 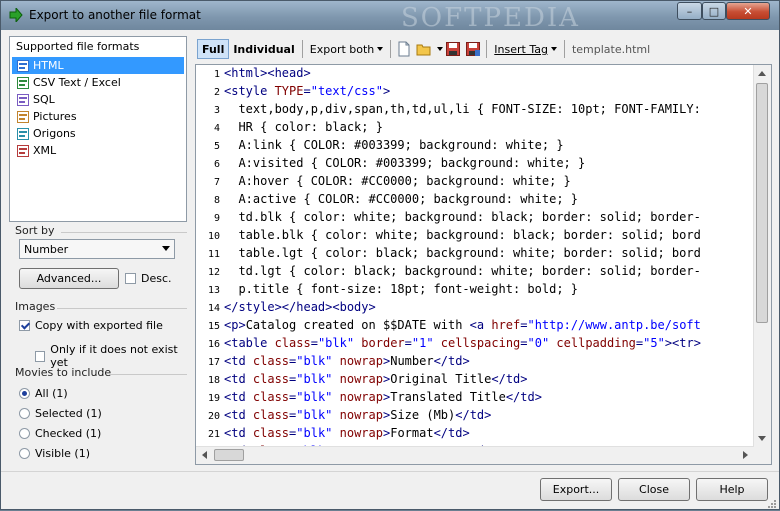 I want to click on format-item-label: SQL, so click(x=44, y=99).